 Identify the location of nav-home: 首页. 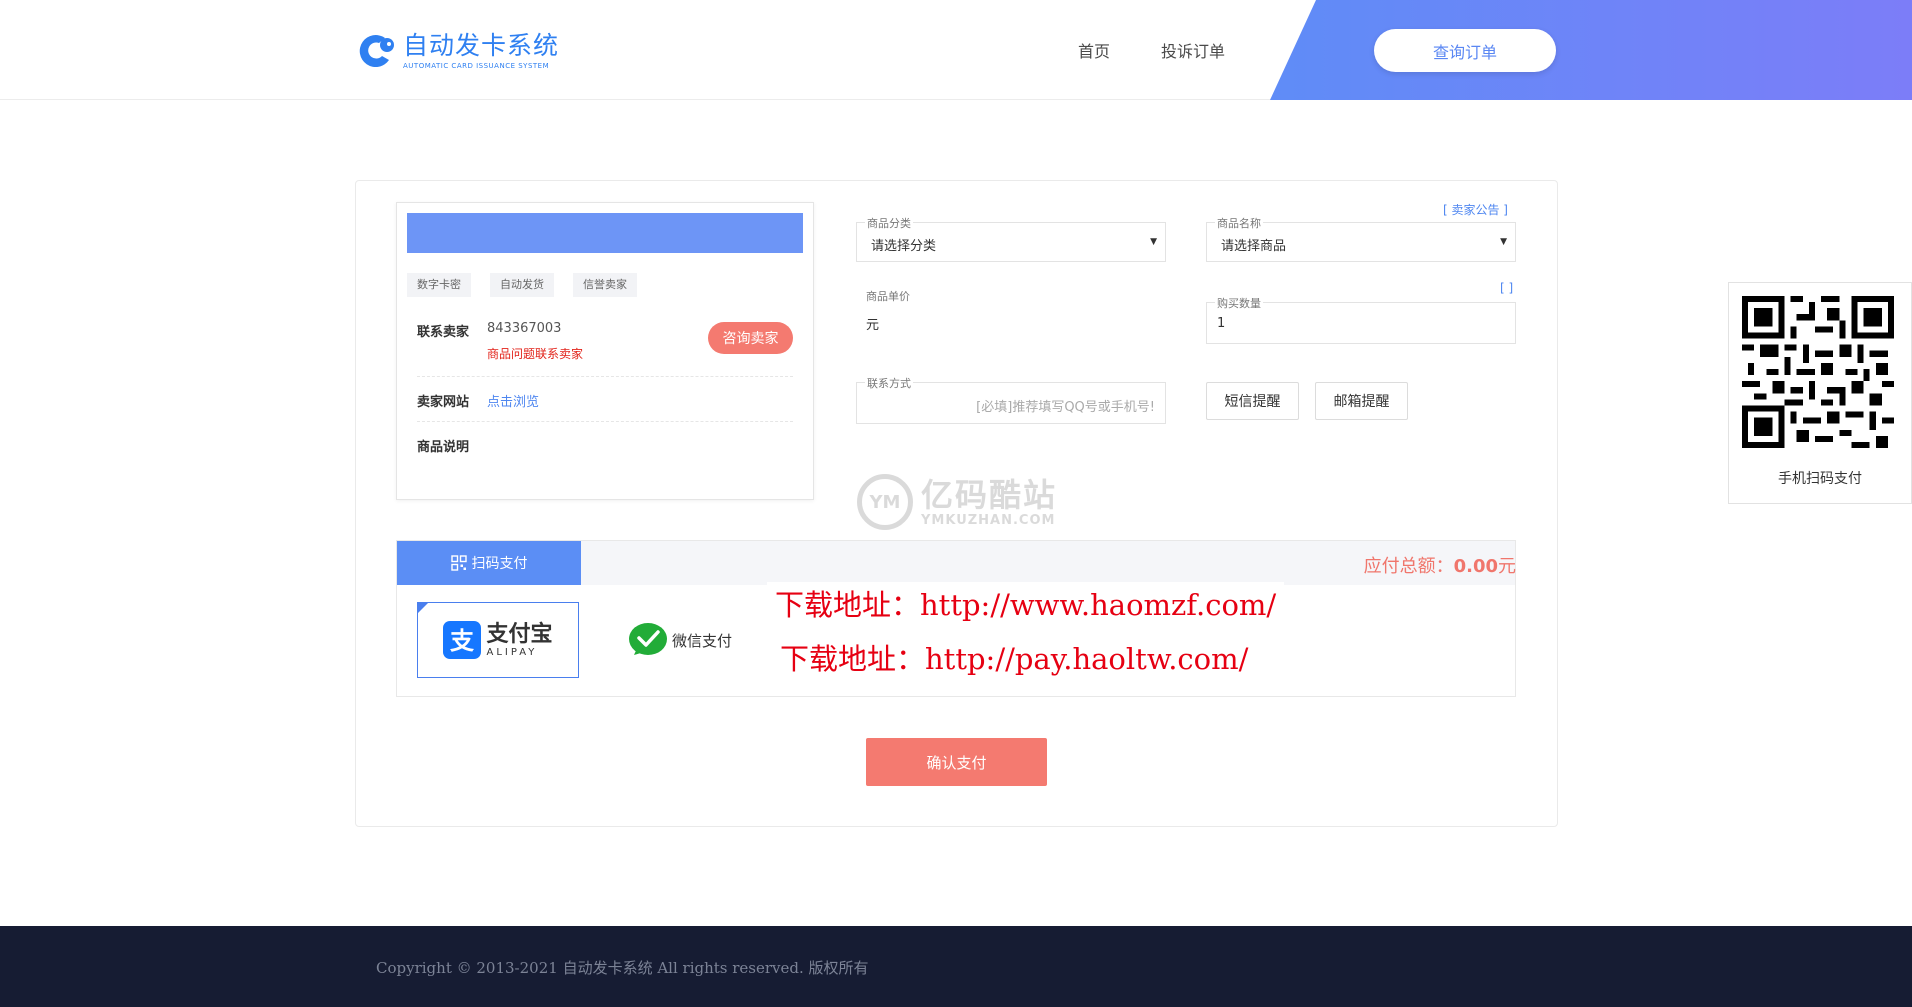
(1094, 50).